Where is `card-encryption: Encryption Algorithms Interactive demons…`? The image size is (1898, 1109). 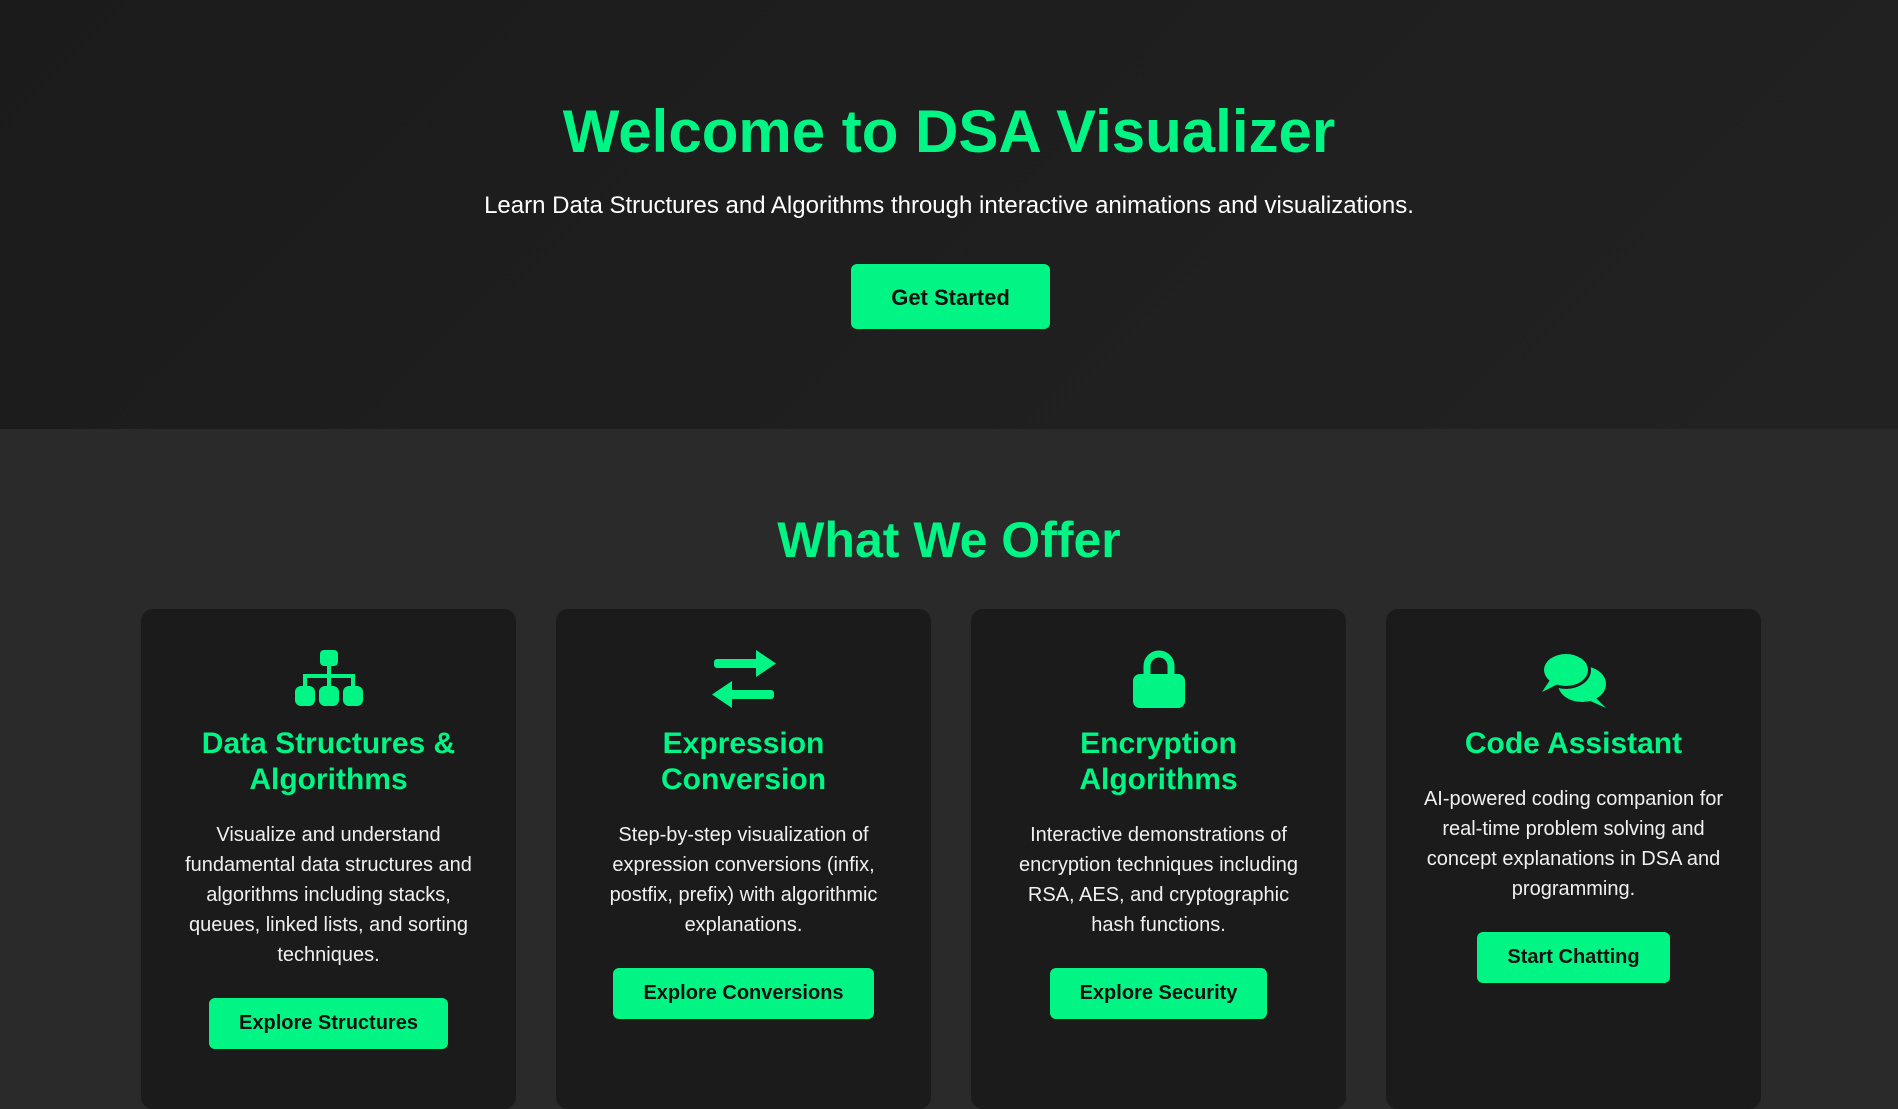
card-encryption: Encryption Algorithms Interactive demons… is located at coordinates (1158, 859).